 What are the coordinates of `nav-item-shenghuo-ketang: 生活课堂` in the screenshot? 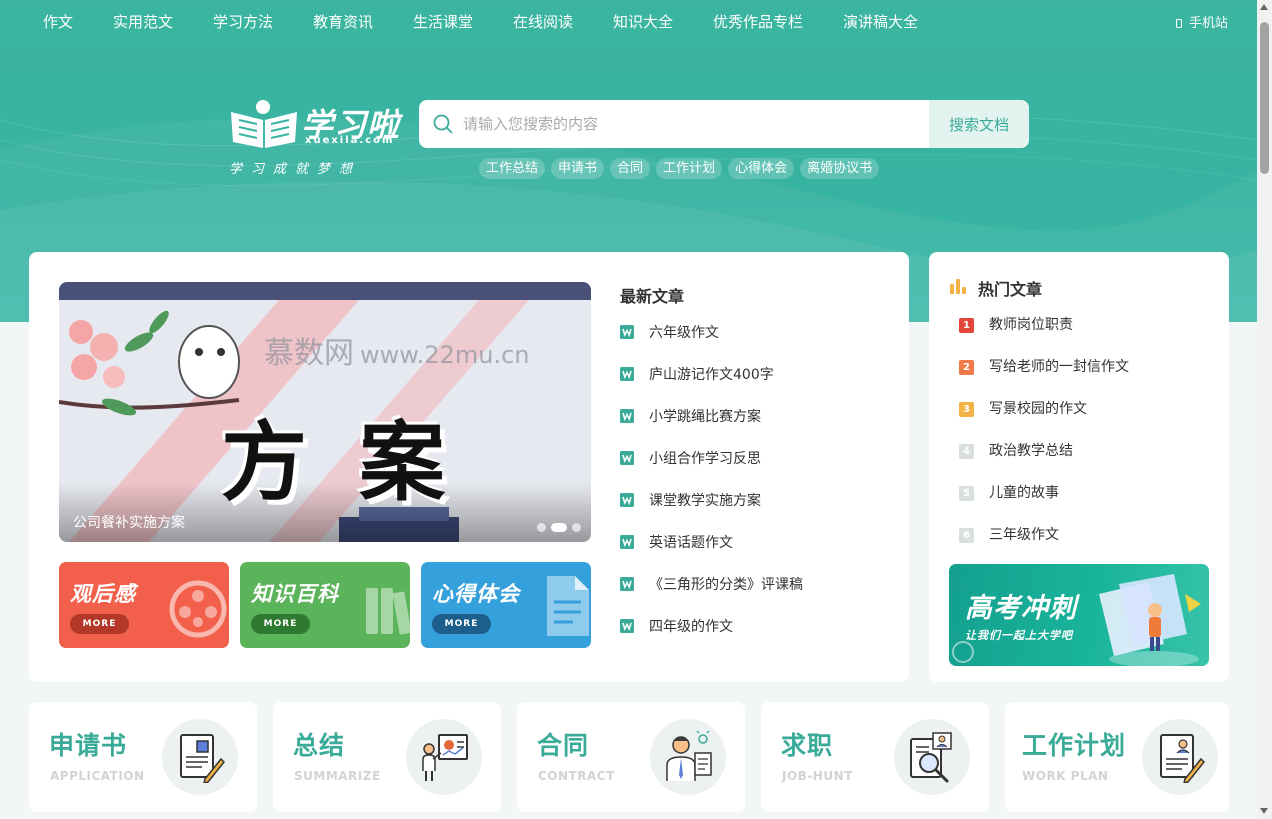 It's located at (443, 21).